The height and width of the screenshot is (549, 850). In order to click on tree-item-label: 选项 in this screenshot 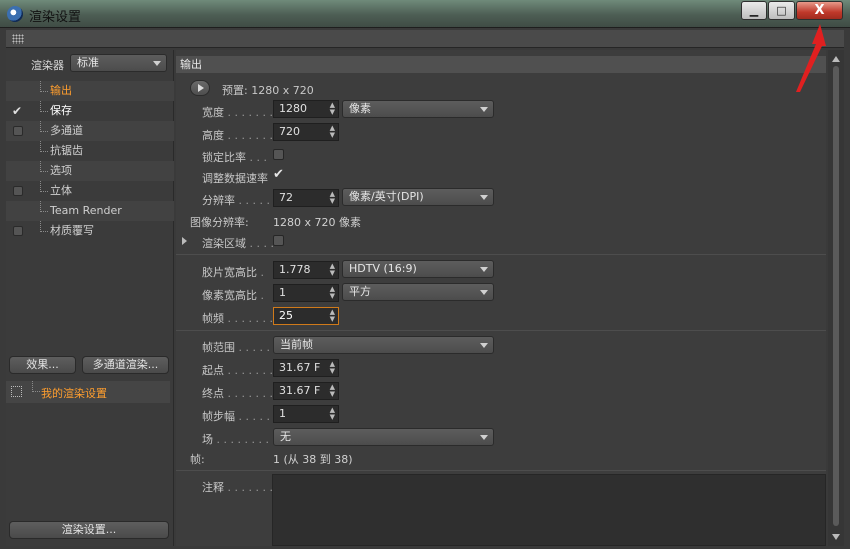, I will do `click(61, 170)`.